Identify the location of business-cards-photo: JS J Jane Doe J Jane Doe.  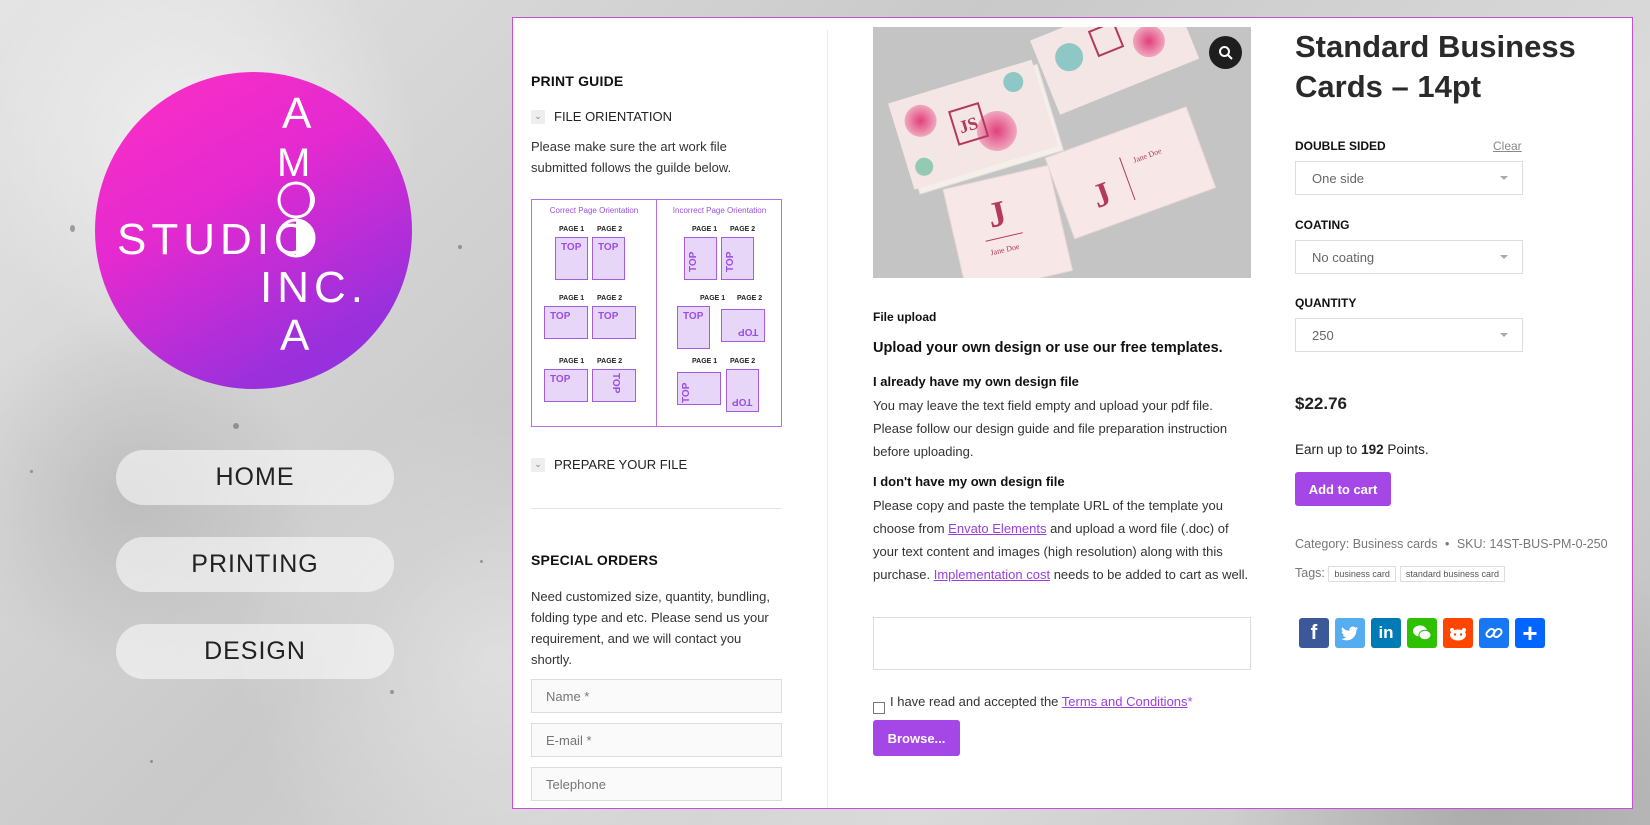
(1062, 152).